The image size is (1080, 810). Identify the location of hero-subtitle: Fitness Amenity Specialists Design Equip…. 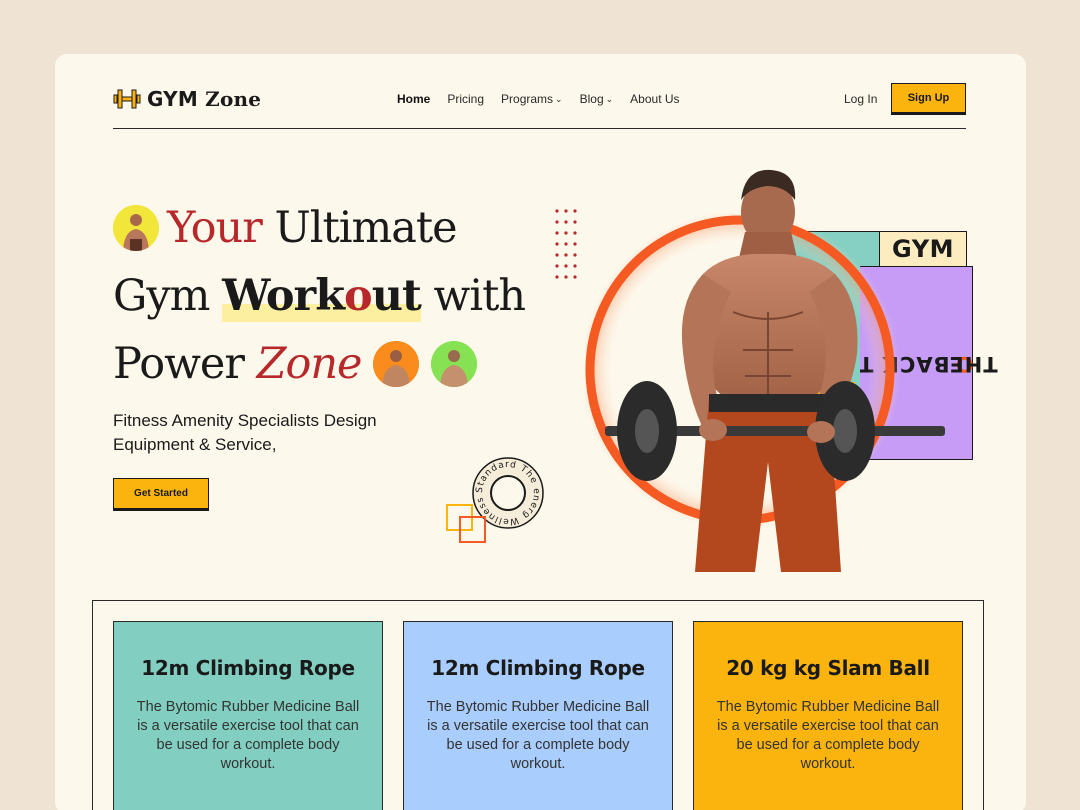
(245, 432).